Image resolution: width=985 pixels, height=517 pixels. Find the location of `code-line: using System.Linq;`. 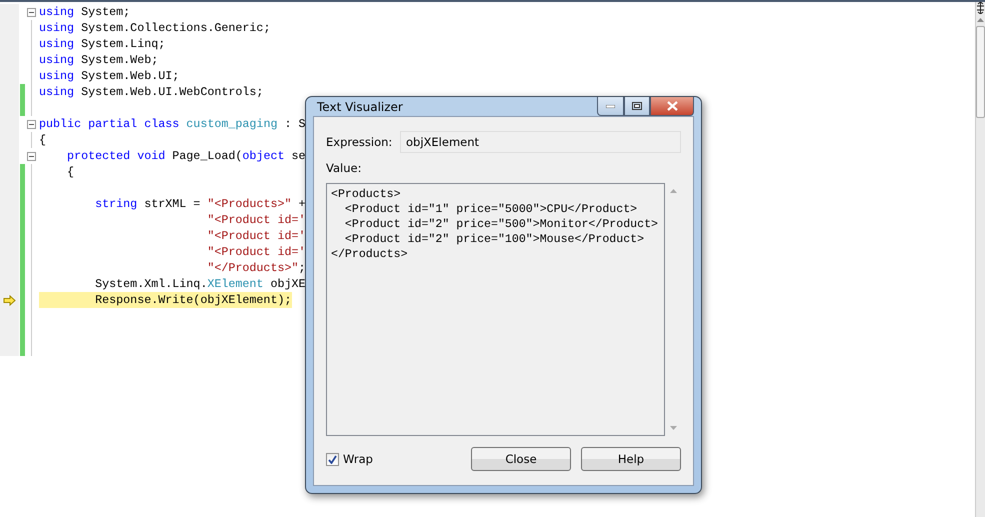

code-line: using System.Linq; is located at coordinates (102, 44).